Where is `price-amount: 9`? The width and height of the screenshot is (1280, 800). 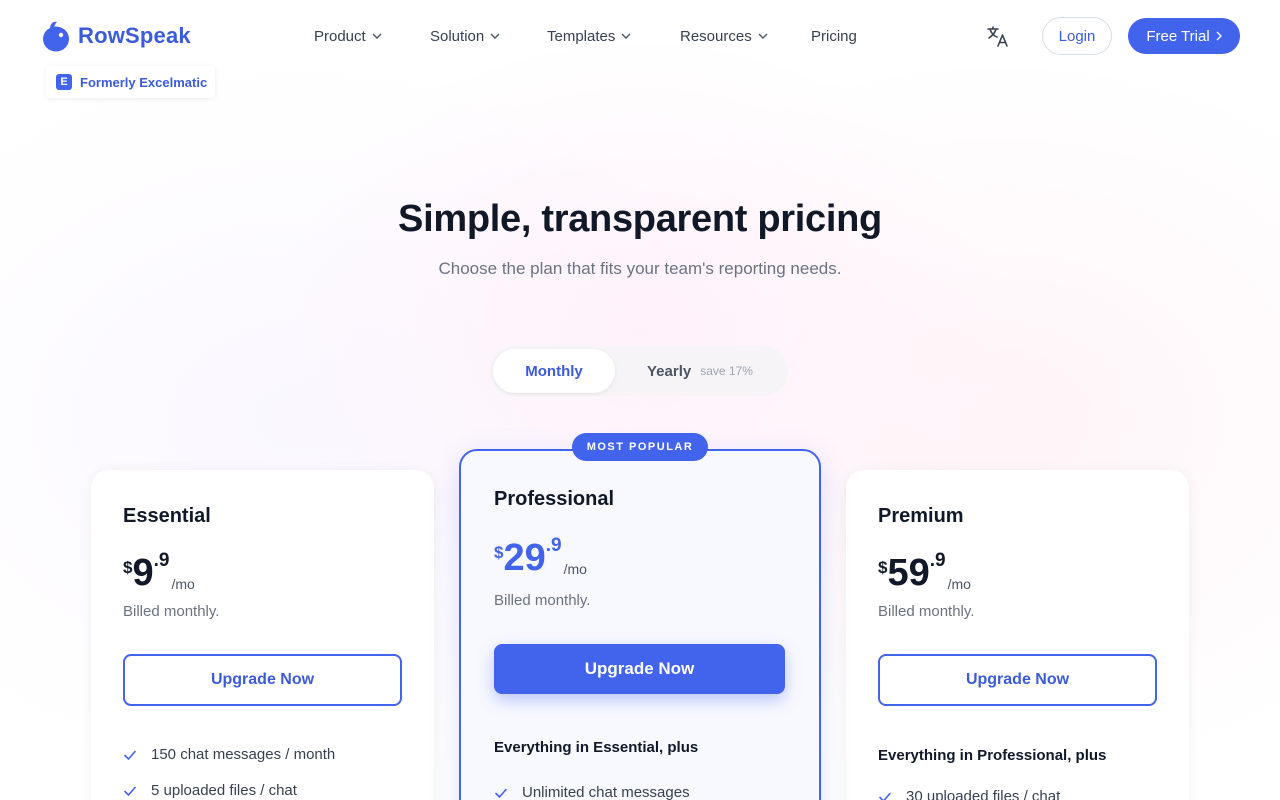
price-amount: 9 is located at coordinates (143, 573).